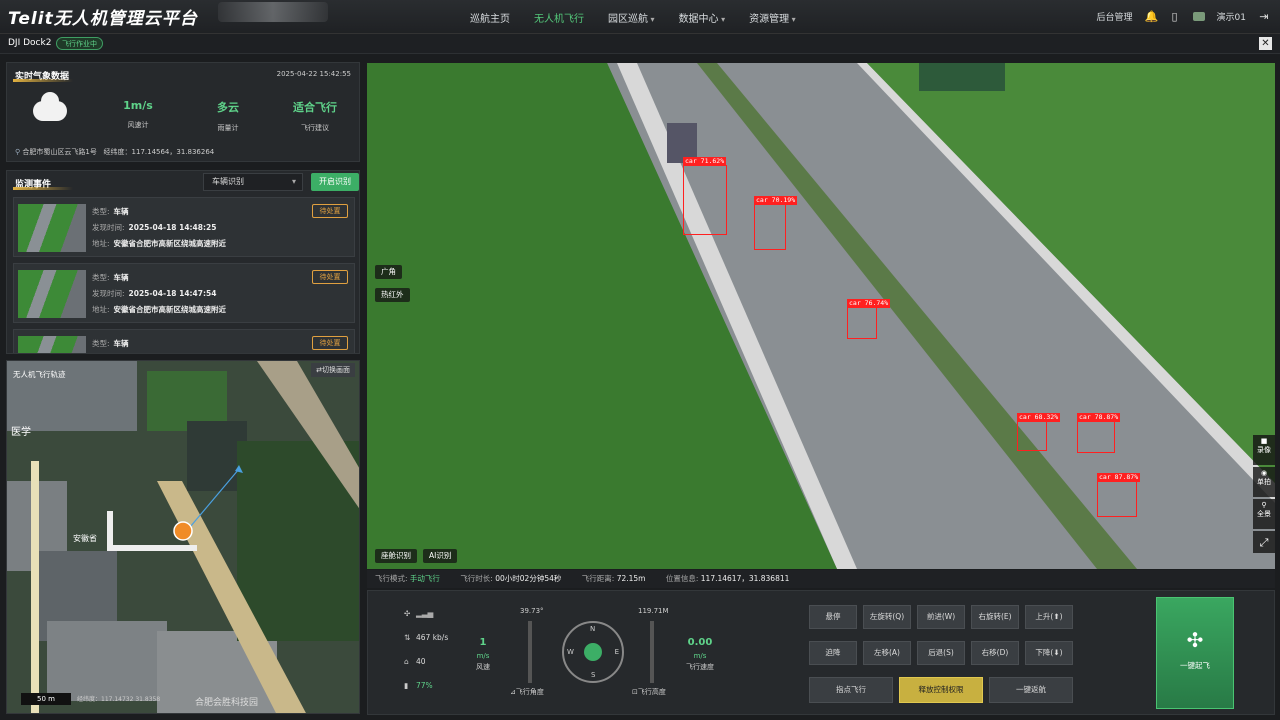 This screenshot has height=720, width=1280. Describe the element at coordinates (1119, 495) in the screenshot. I see `vehicle-detection-box: car 87.87%` at that location.